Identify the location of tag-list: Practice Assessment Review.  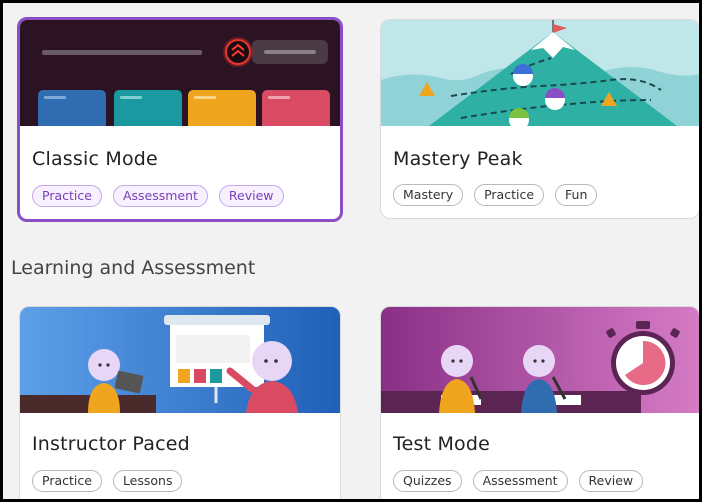
(158, 196).